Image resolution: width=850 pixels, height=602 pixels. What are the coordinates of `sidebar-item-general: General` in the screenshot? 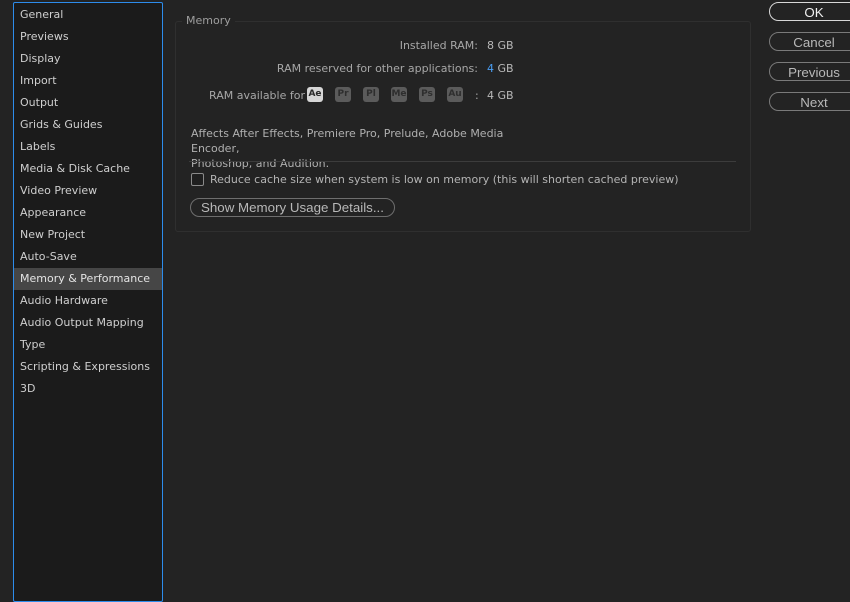 It's located at (88, 15).